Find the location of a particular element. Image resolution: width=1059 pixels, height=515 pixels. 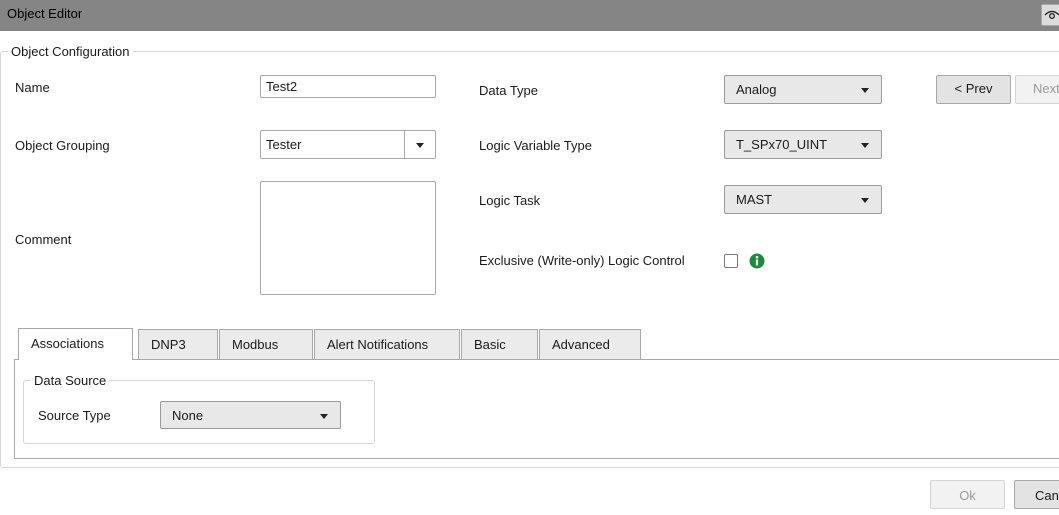

data-source-legend: Data Source is located at coordinates (70, 380).